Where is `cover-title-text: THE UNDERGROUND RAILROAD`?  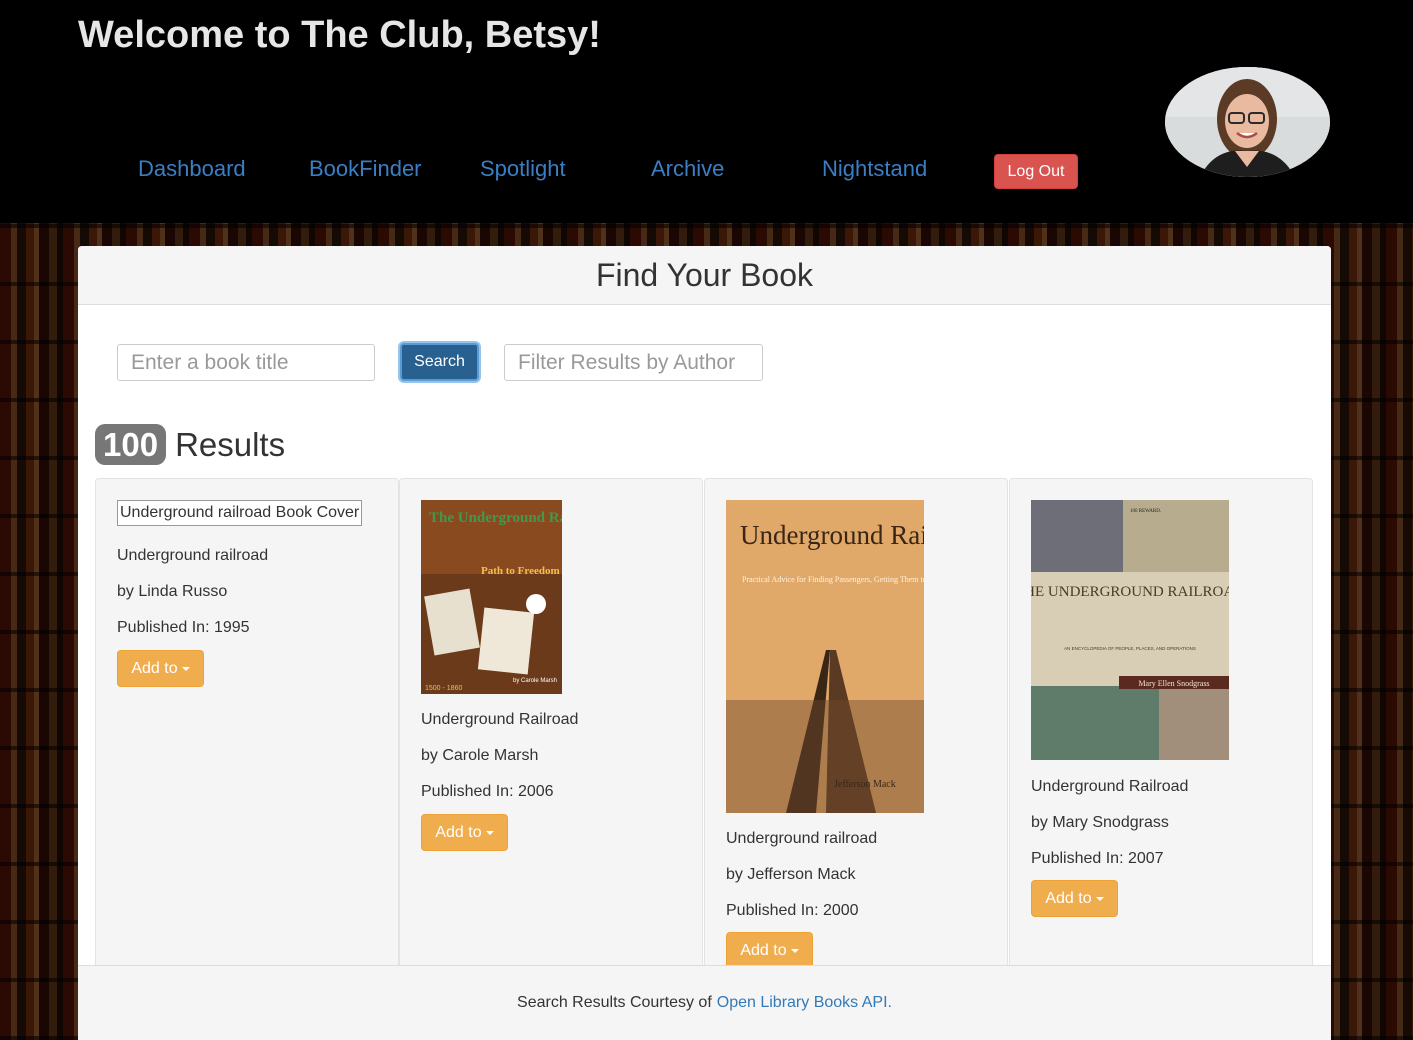
cover-title-text: THE UNDERGROUND RAILROAD is located at coordinates (1130, 592).